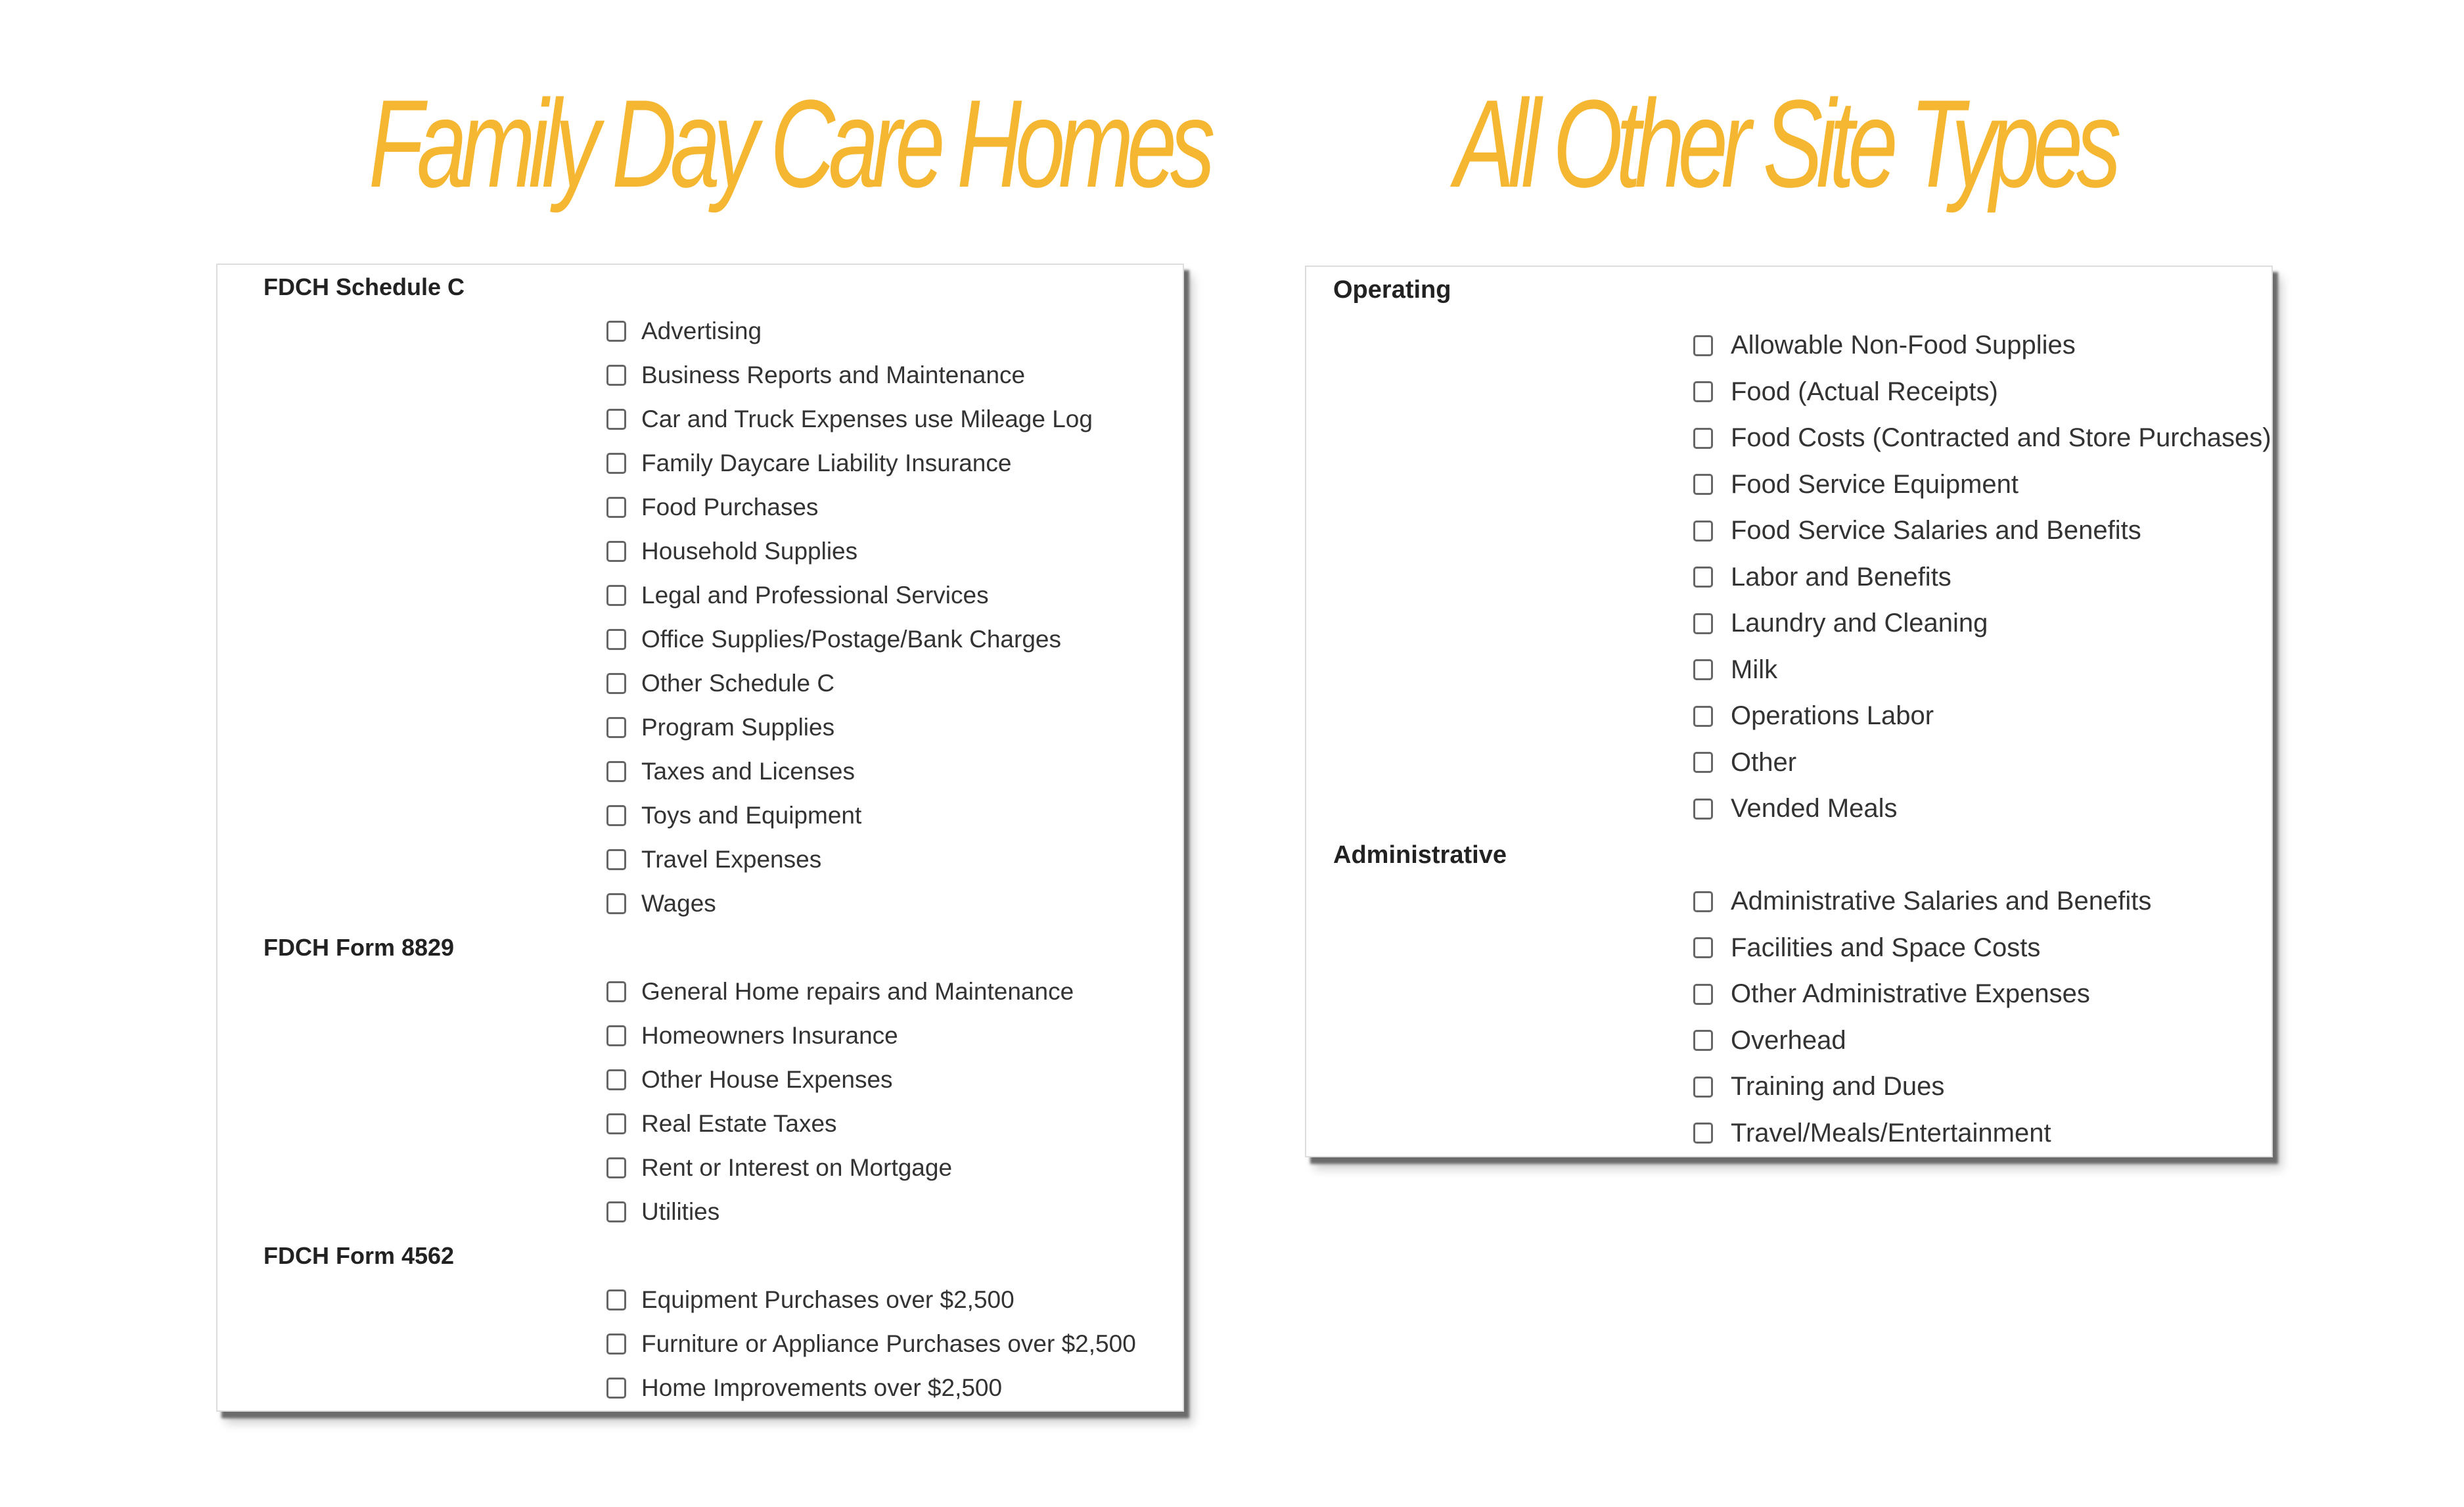 The width and height of the screenshot is (2464, 1507). I want to click on checkbox-item-overhead: Overhead, so click(1789, 1040).